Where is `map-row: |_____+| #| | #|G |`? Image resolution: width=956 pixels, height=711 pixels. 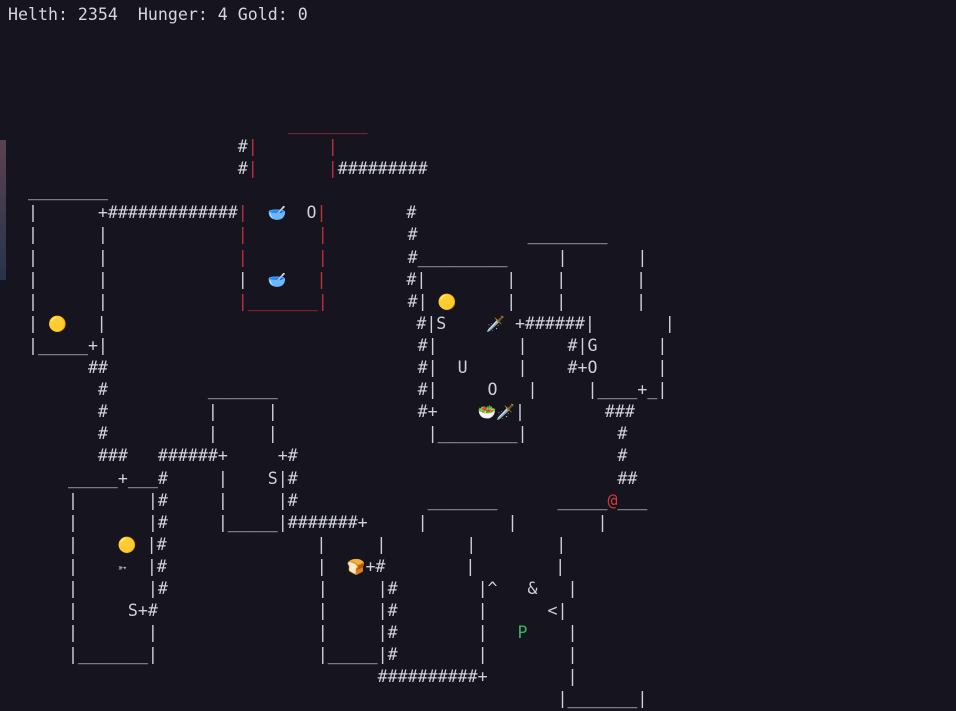
map-row: |_____+| #| | #|G | is located at coordinates (351, 346).